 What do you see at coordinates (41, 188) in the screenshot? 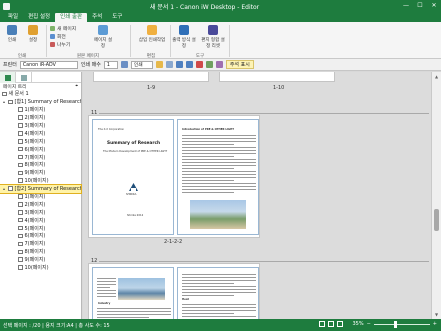
I see `tree-group: ▴ [합2] Summary of Research` at bounding box center [41, 188].